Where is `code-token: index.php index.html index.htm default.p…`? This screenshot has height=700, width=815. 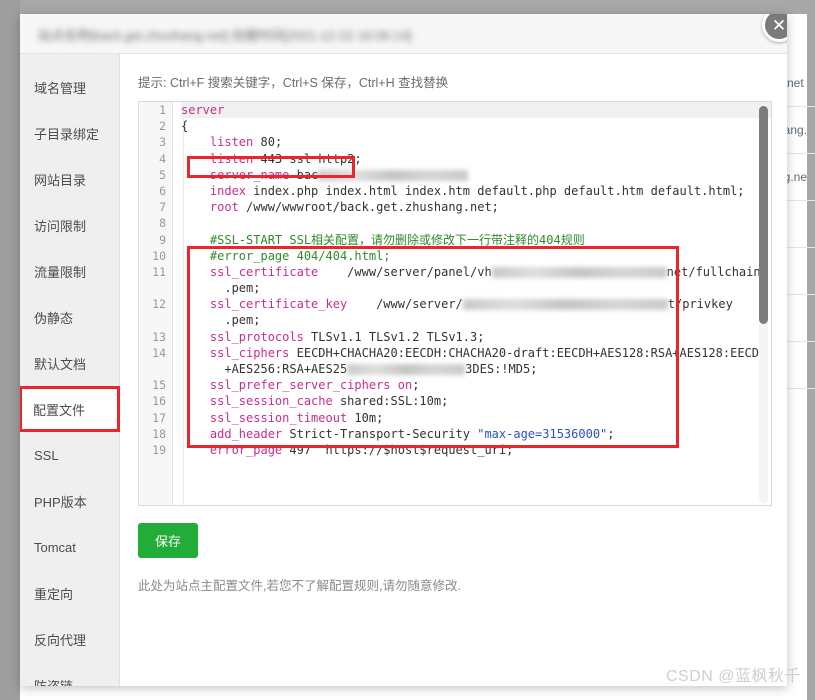
code-token: index.php index.html index.htm default.p… is located at coordinates (495, 190).